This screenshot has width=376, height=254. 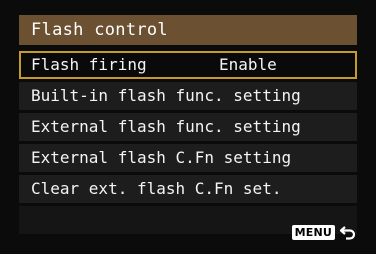 I want to click on menu-button: MENU, so click(x=313, y=232).